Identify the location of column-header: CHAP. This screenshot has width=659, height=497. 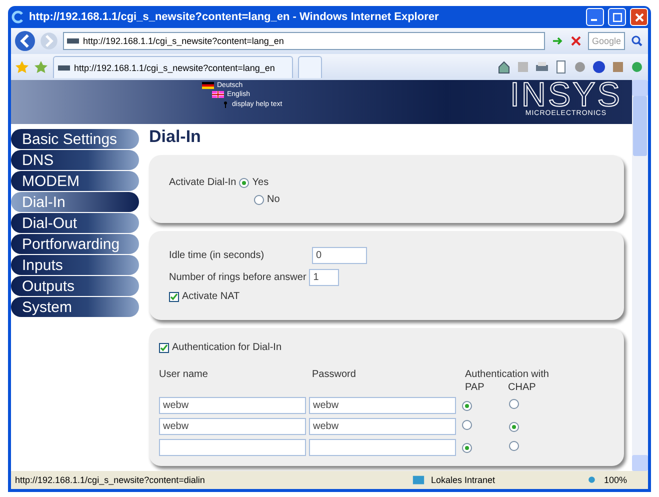
(522, 387).